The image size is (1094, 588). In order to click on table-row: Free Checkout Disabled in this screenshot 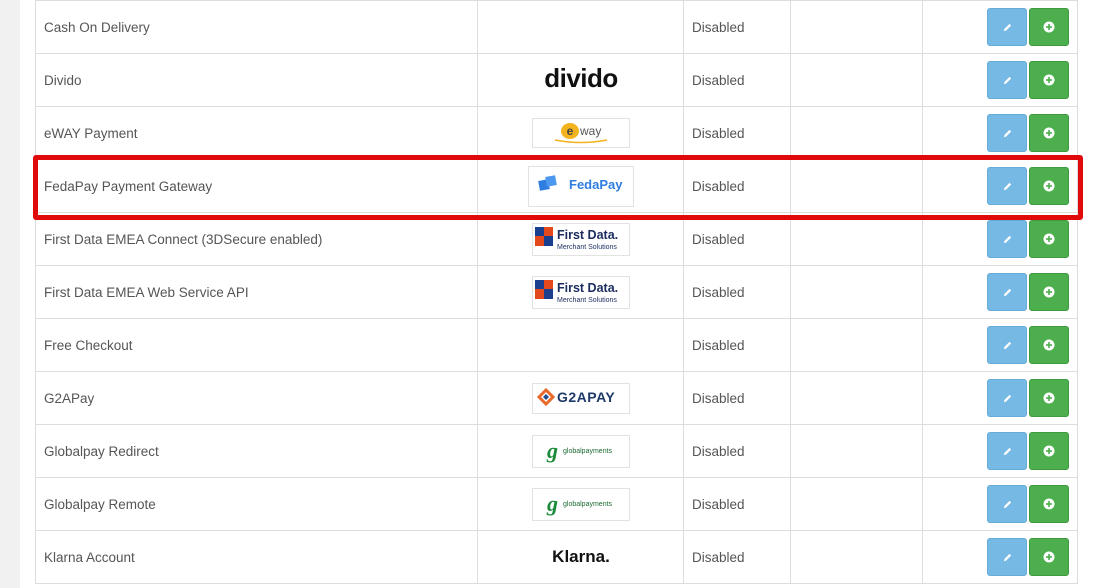, I will do `click(556, 345)`.